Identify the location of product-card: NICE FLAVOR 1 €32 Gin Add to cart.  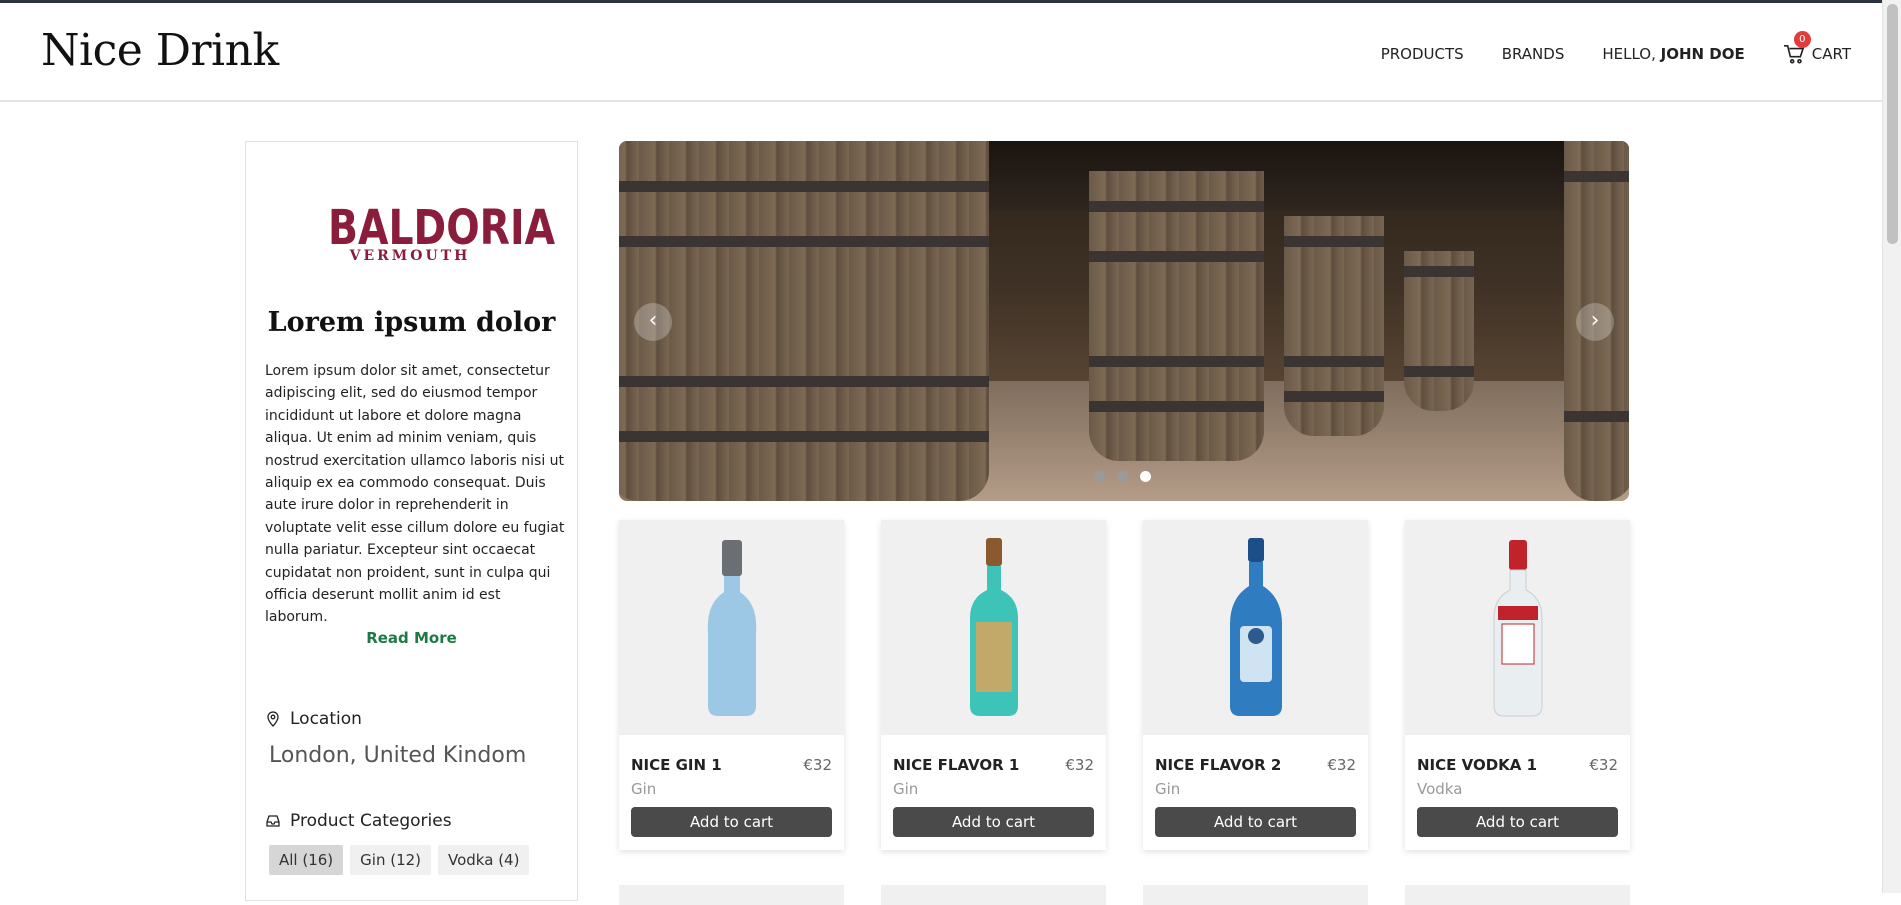
(993, 685).